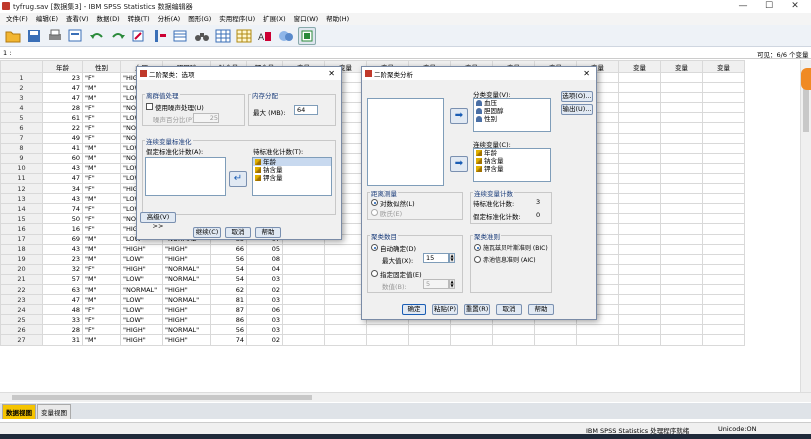 Image resolution: width=811 pixels, height=439 pixels. Describe the element at coordinates (292, 162) in the screenshot. I see `list-item: 年龄` at that location.